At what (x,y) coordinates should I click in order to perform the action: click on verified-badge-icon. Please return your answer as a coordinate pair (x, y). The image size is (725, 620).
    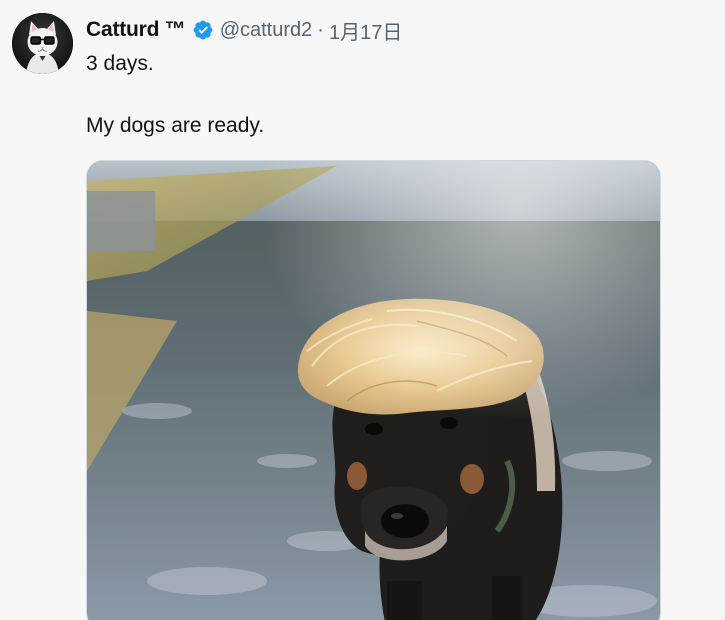
    Looking at the image, I should click on (203, 30).